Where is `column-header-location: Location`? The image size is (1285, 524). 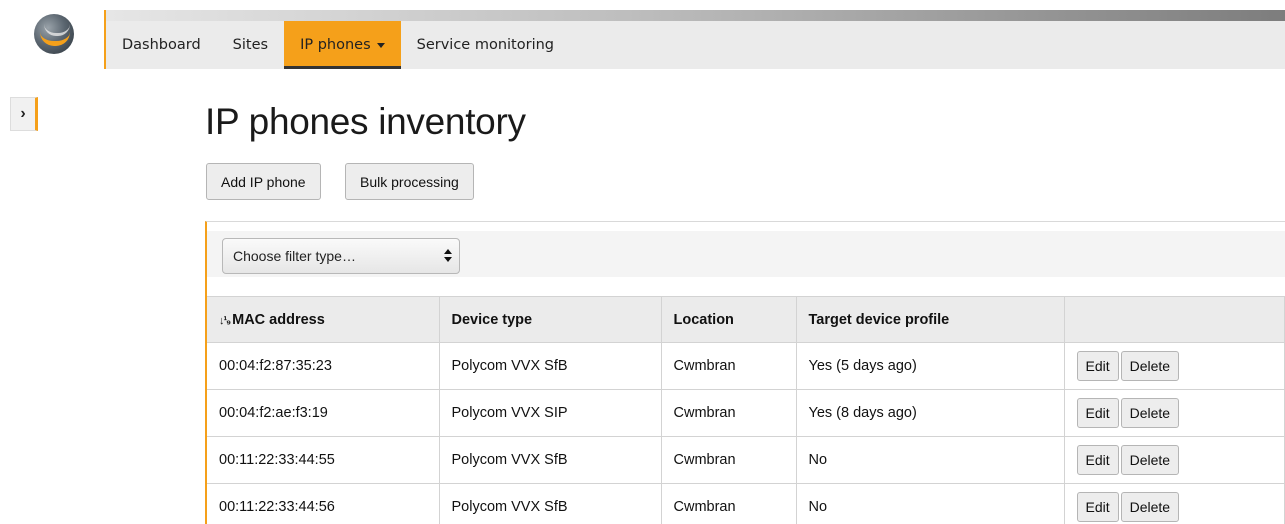 column-header-location: Location is located at coordinates (728, 319).